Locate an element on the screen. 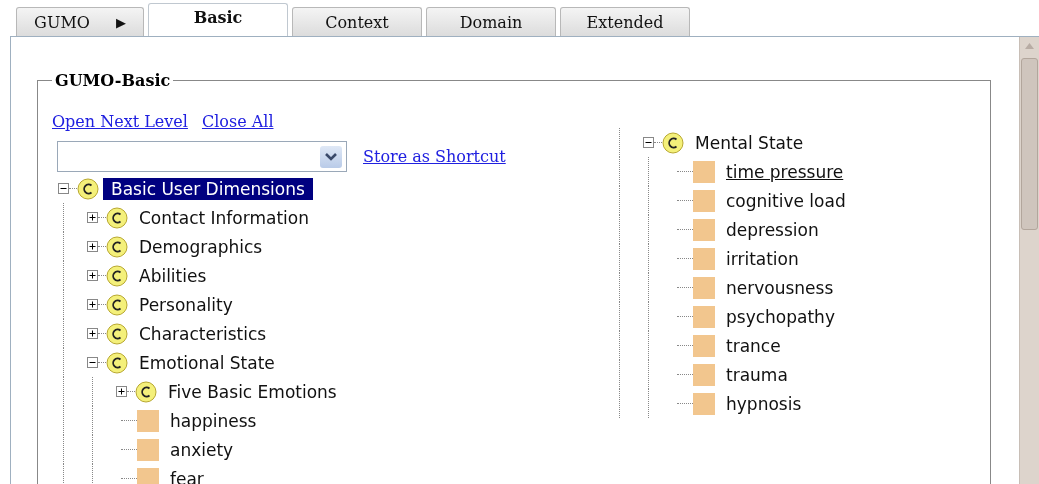  tree-item: depression is located at coordinates (772, 229).